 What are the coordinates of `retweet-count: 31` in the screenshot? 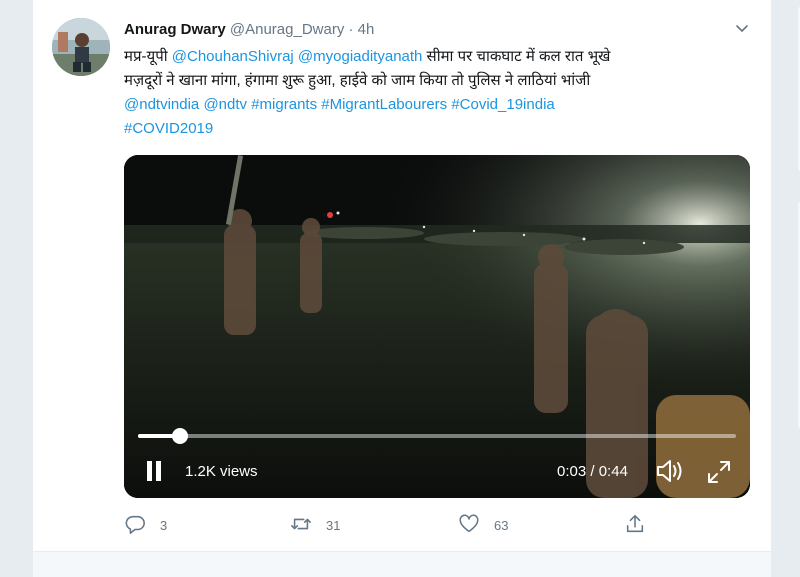 It's located at (333, 525).